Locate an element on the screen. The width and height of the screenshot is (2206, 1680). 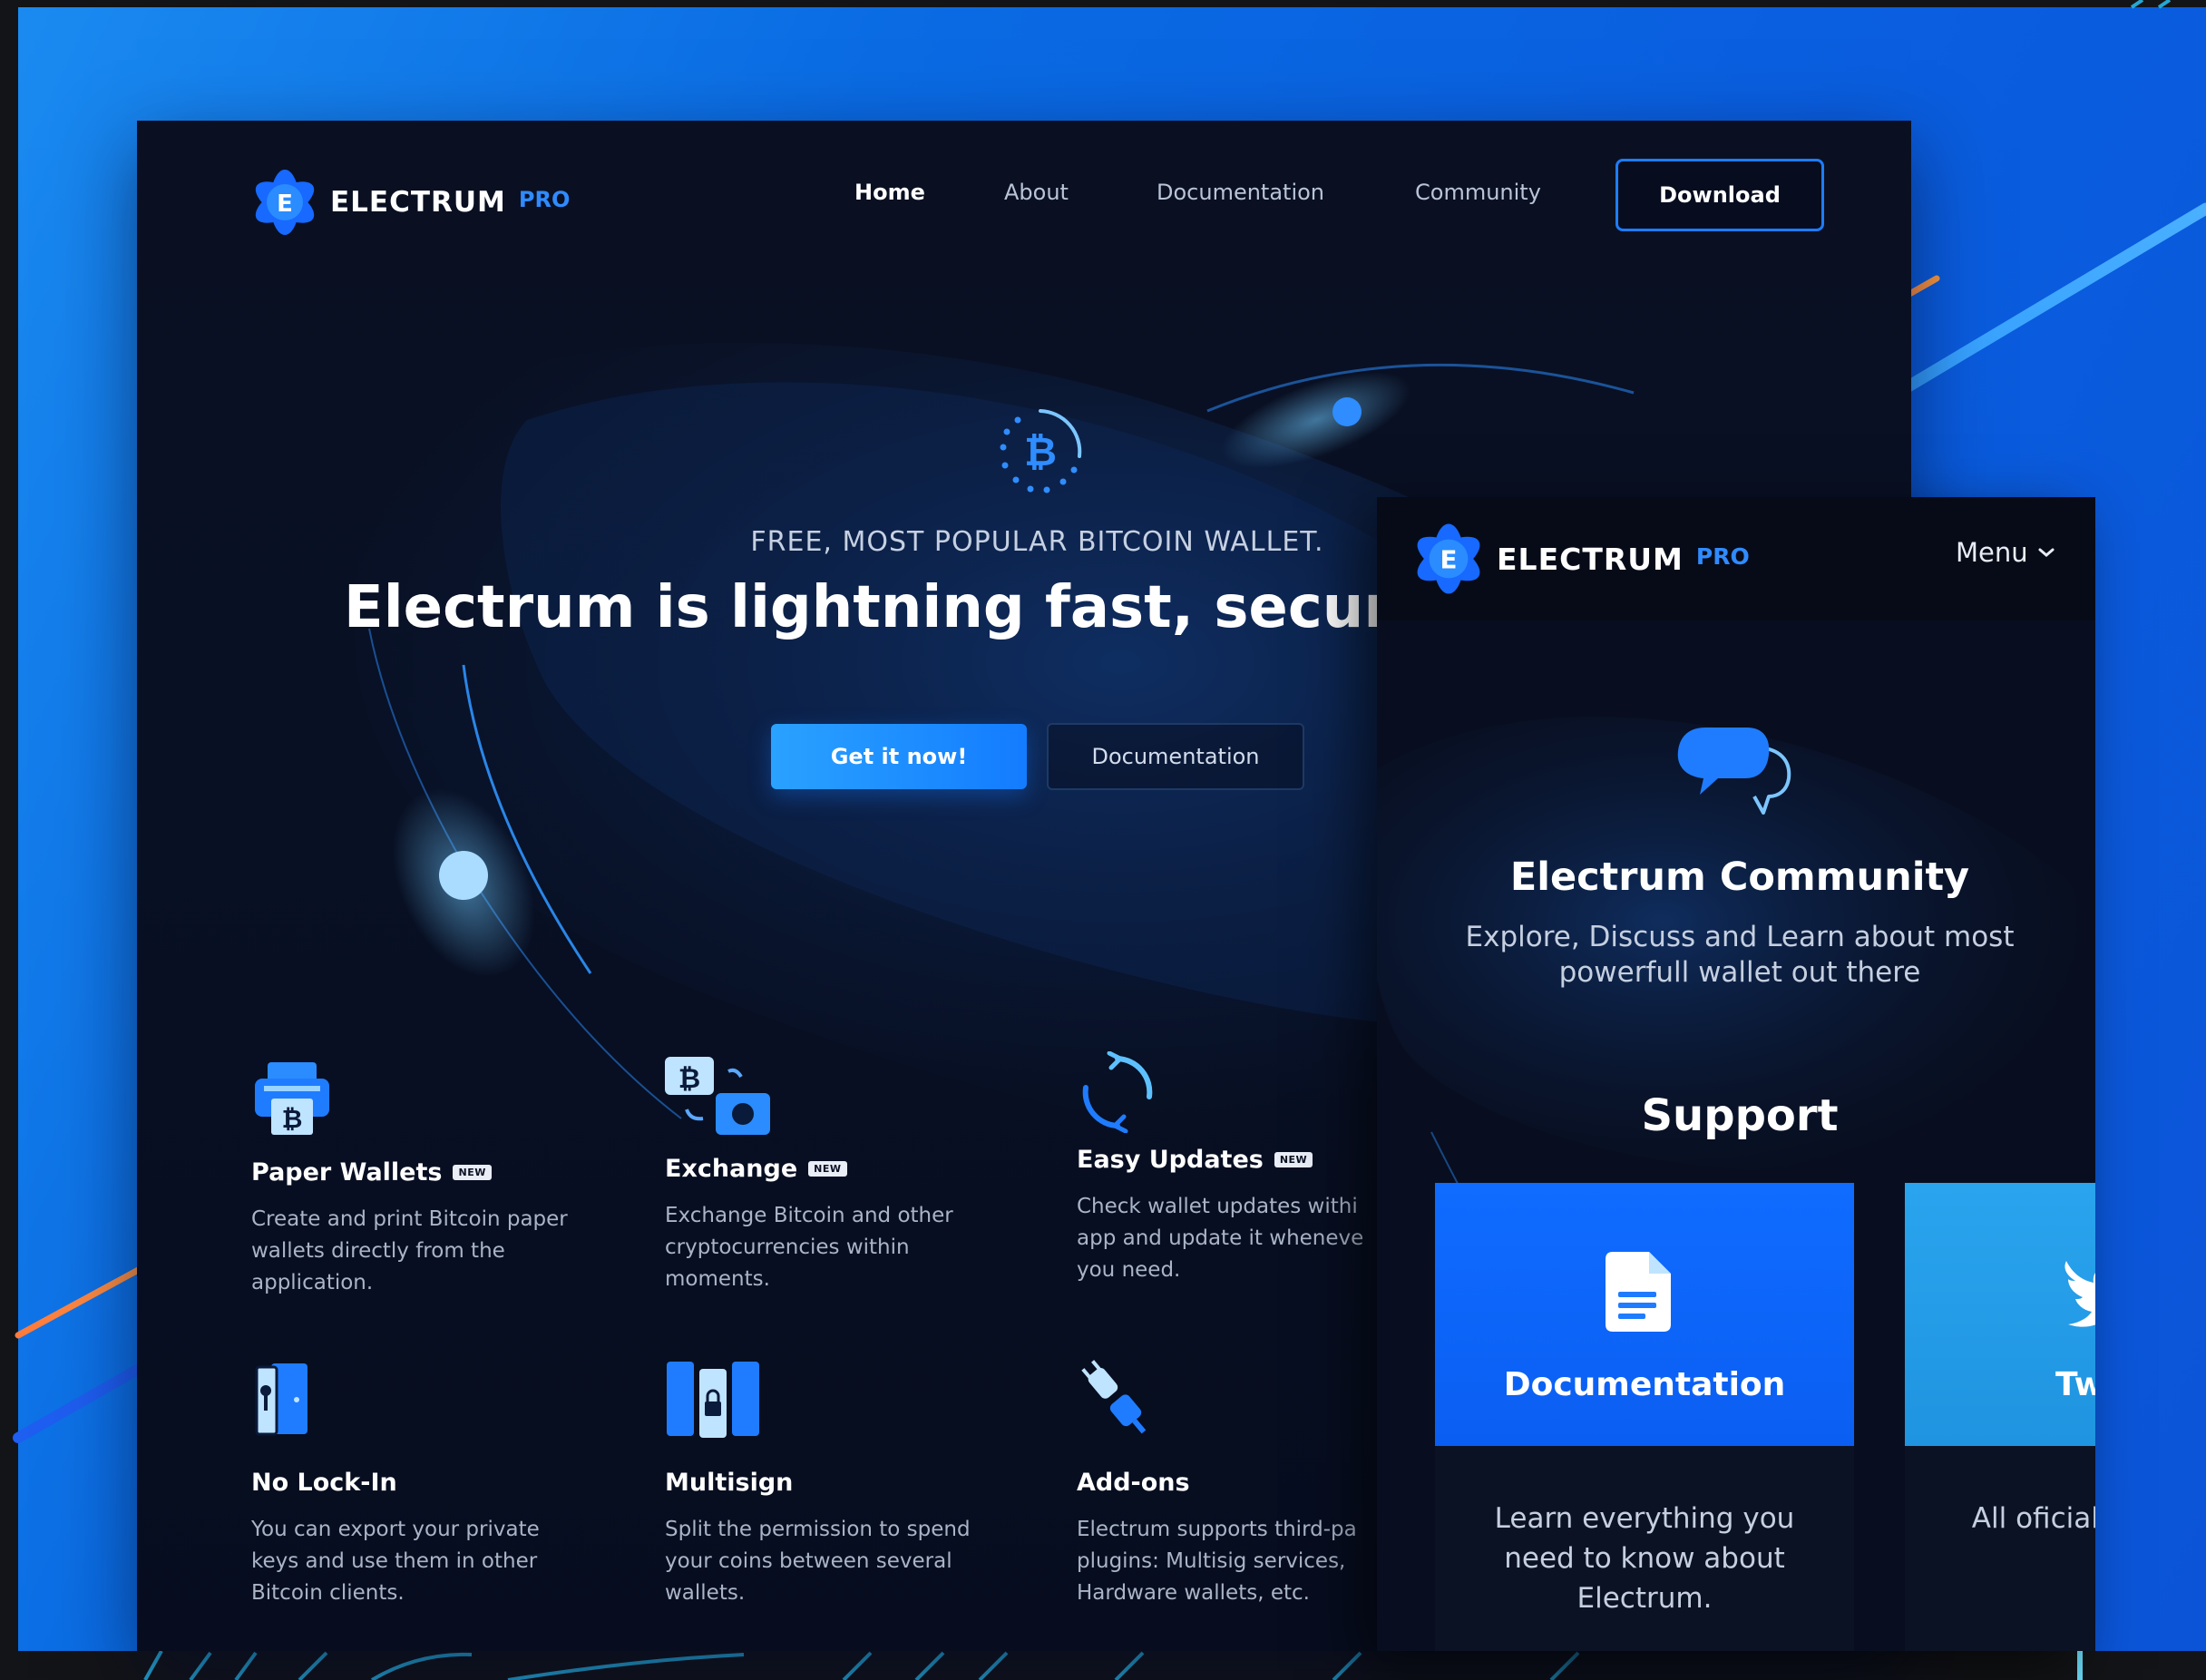
menu-label: Menu is located at coordinates (1992, 553).